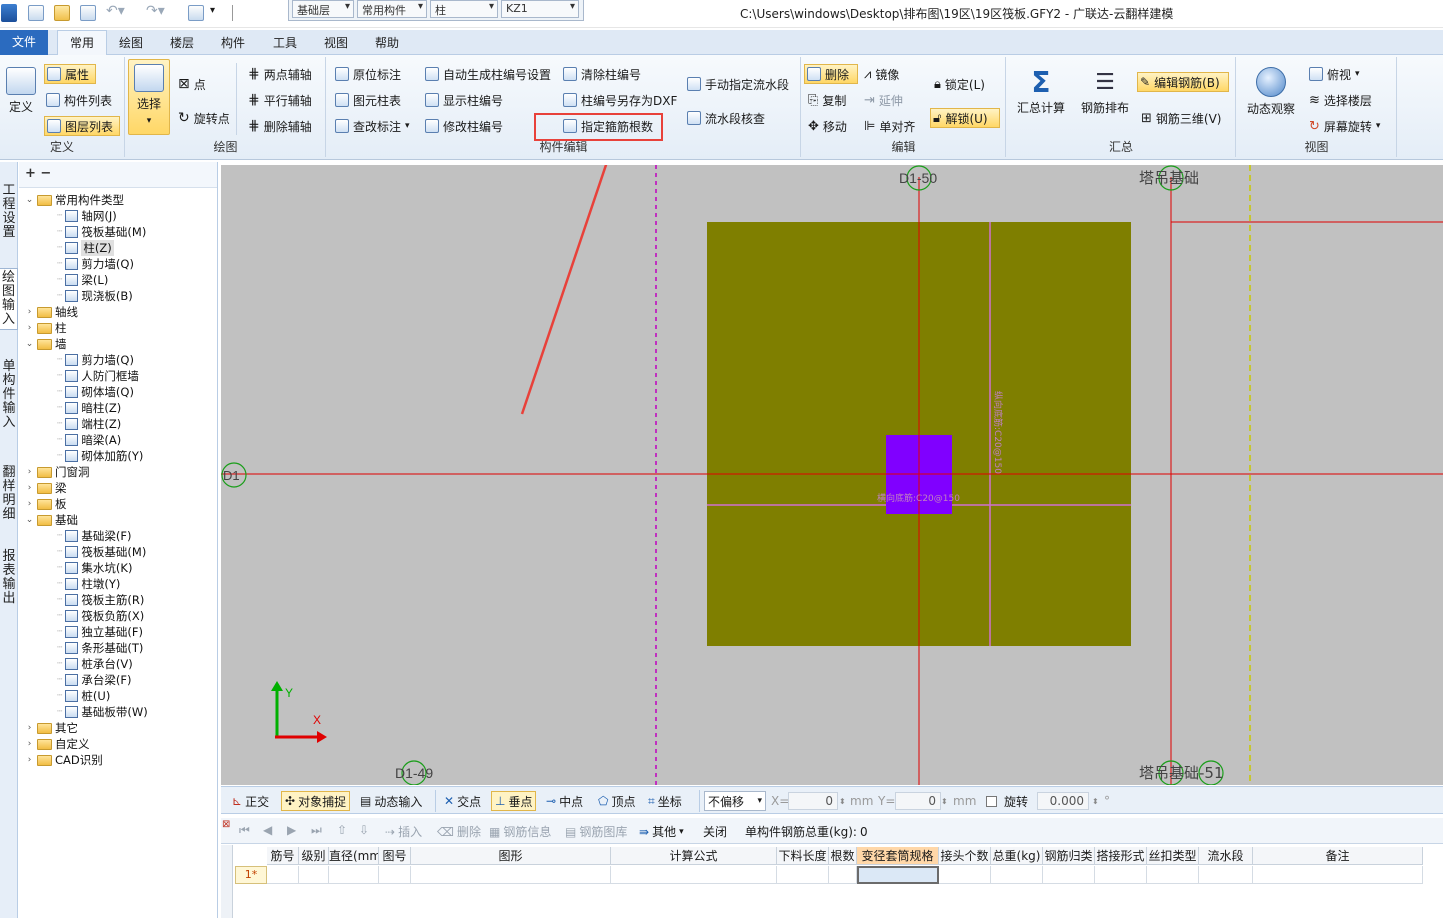  I want to click on save-as-dxf-button: 柱编号另存为DXF, so click(620, 100).